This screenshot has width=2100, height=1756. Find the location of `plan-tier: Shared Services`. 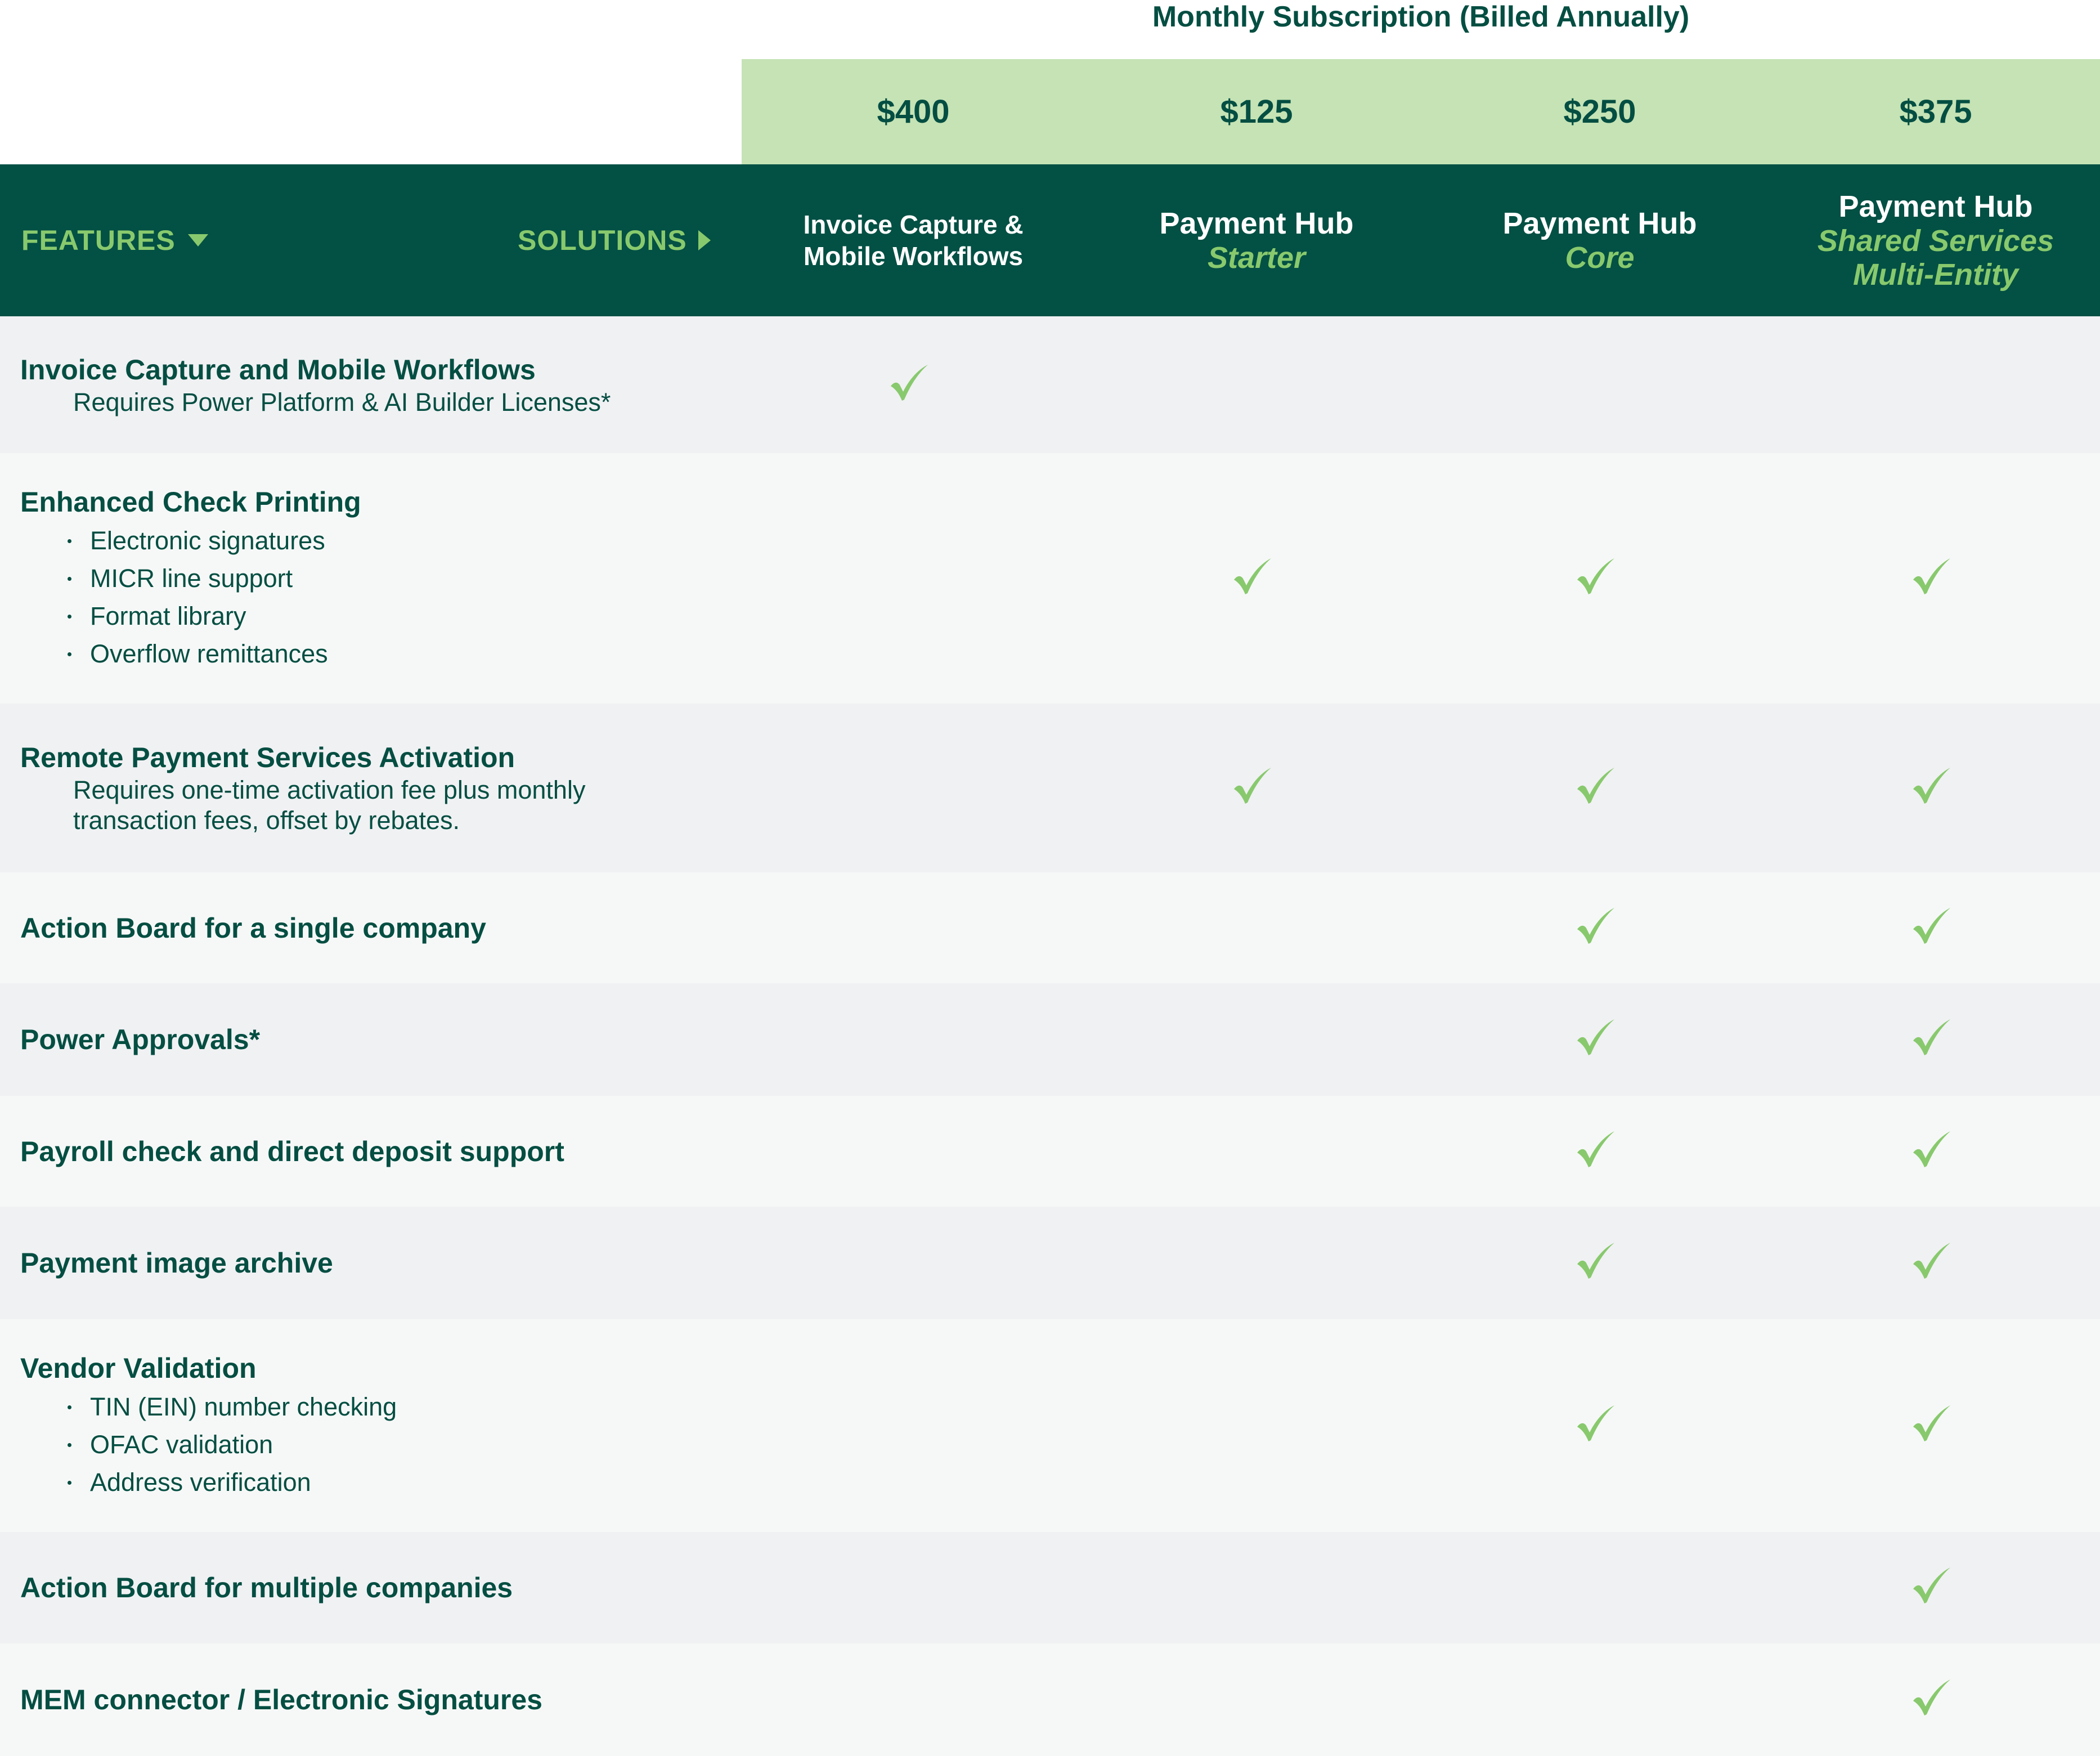

plan-tier: Shared Services is located at coordinates (1935, 241).